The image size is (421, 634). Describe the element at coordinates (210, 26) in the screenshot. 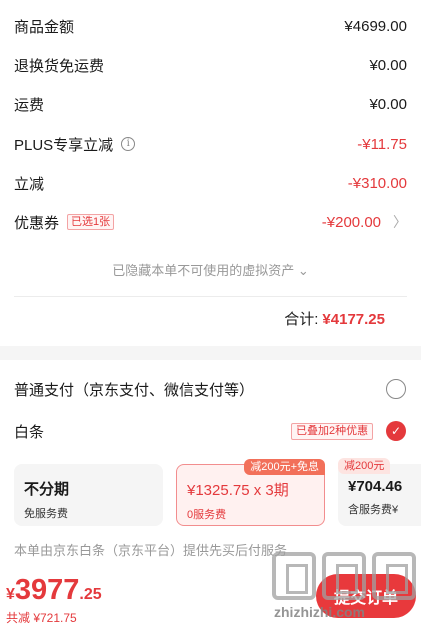

I see `row-goods-amount: 商品金额 ¥4699.00` at that location.